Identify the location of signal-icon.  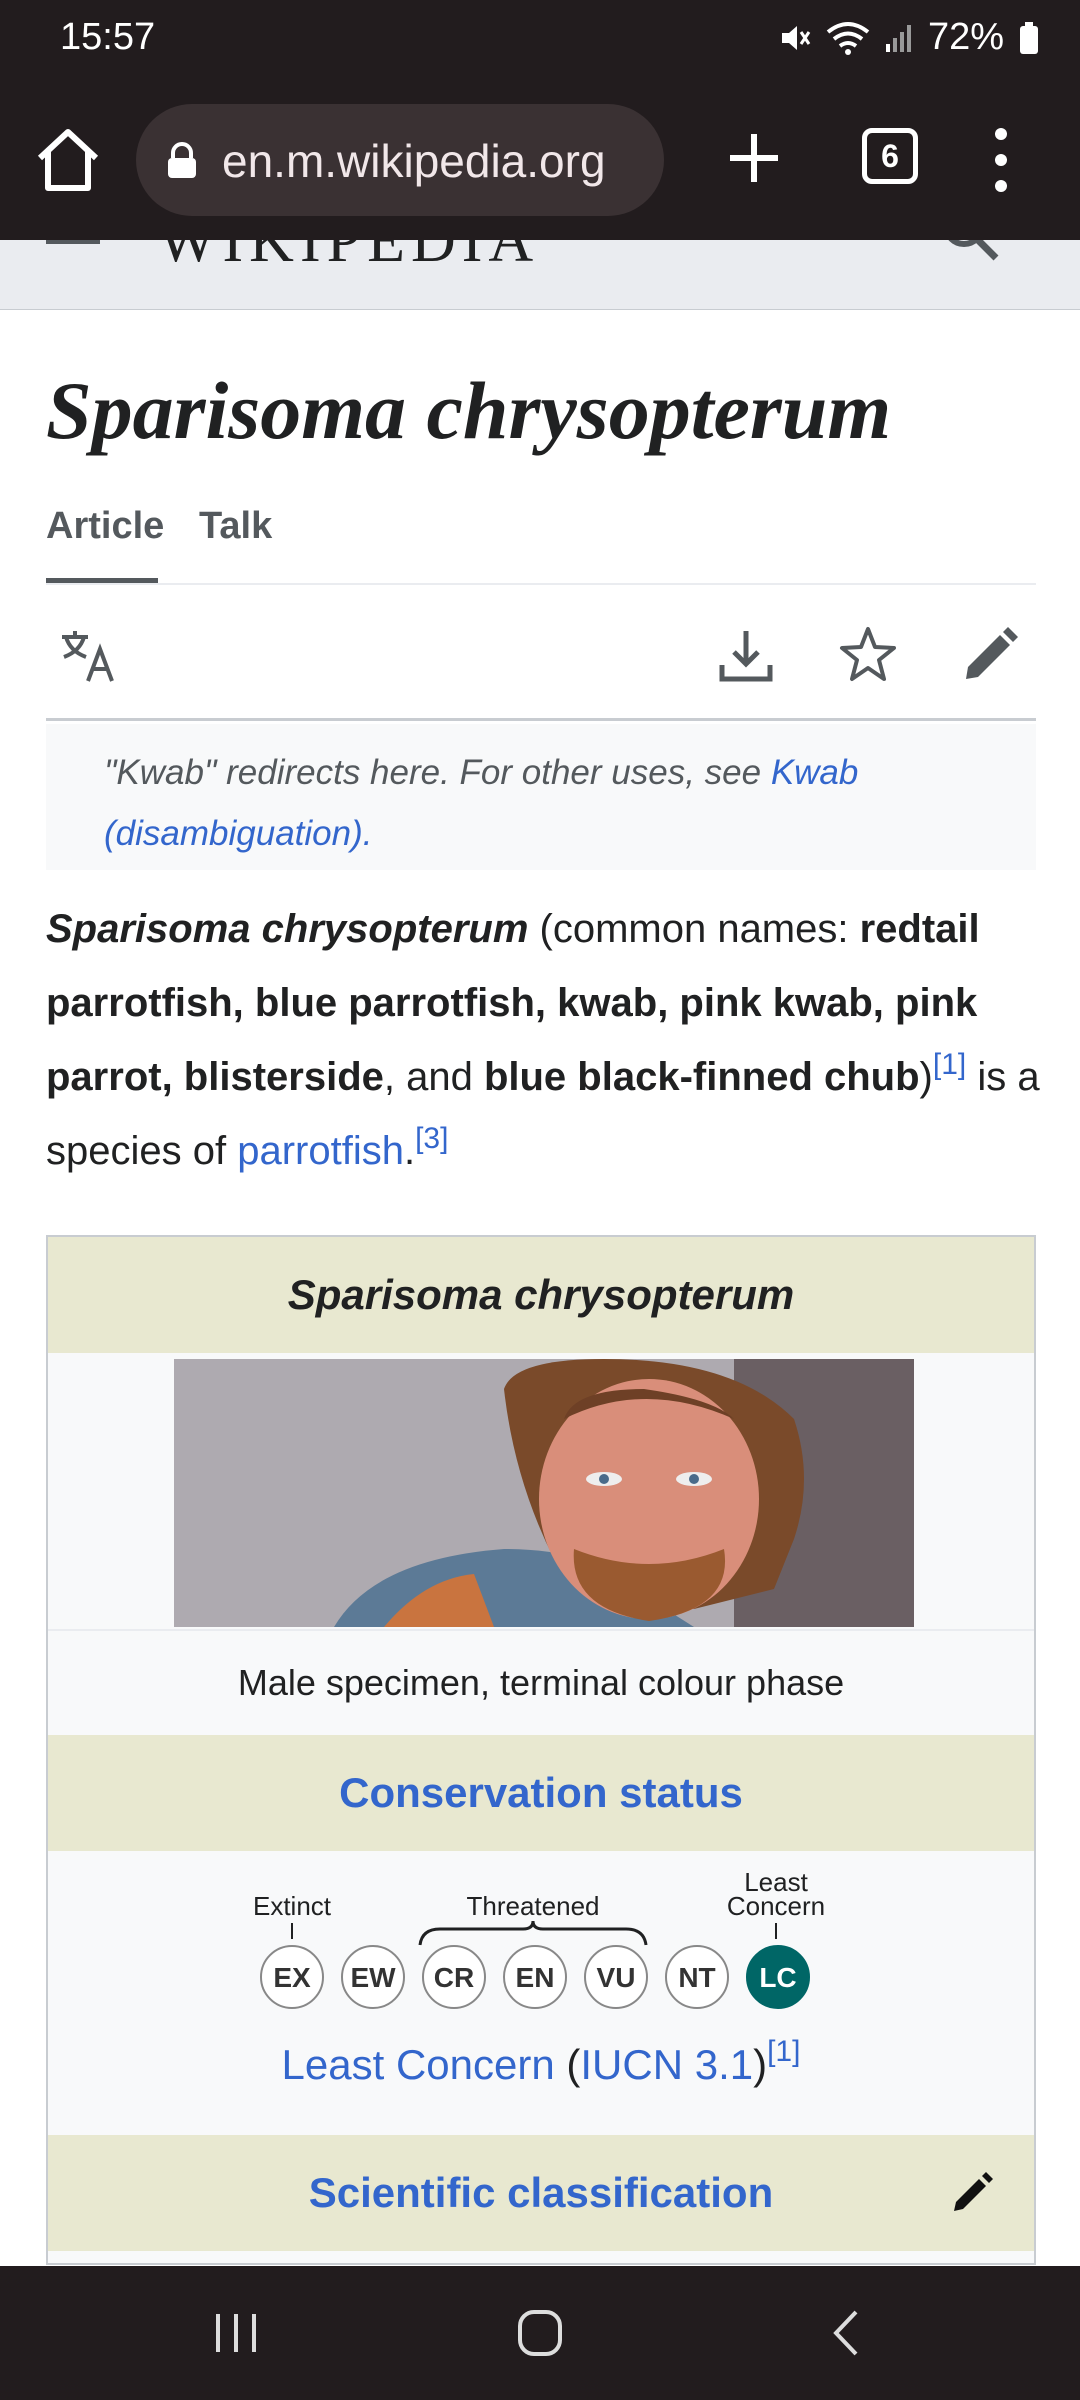
(898, 38).